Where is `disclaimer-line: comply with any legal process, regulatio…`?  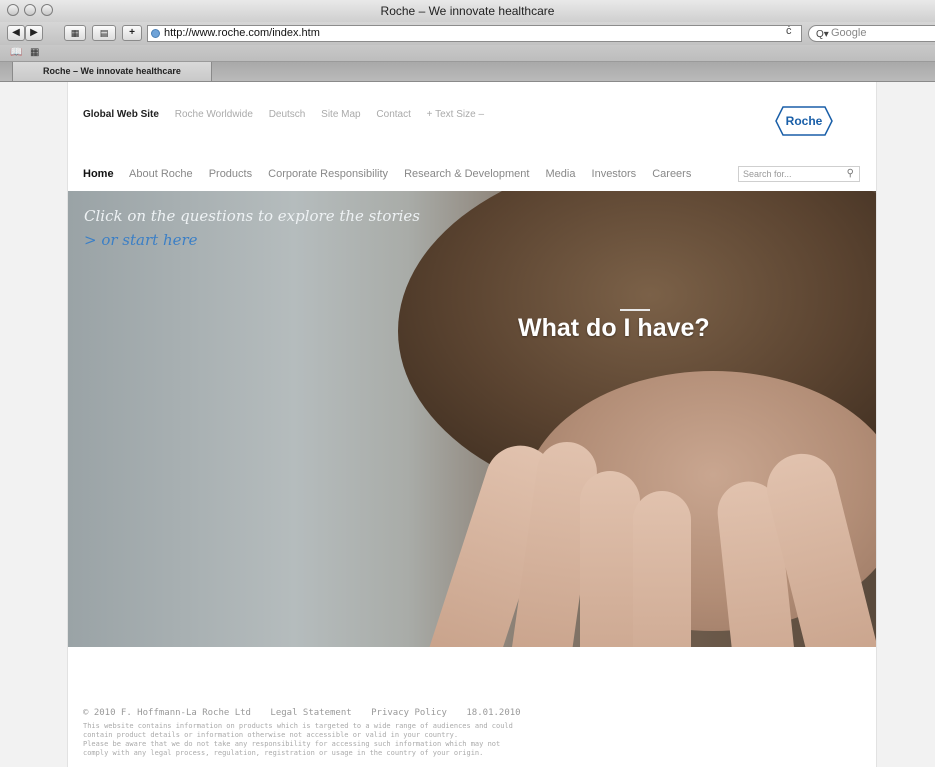 disclaimer-line: comply with any legal process, regulatio… is located at coordinates (283, 753).